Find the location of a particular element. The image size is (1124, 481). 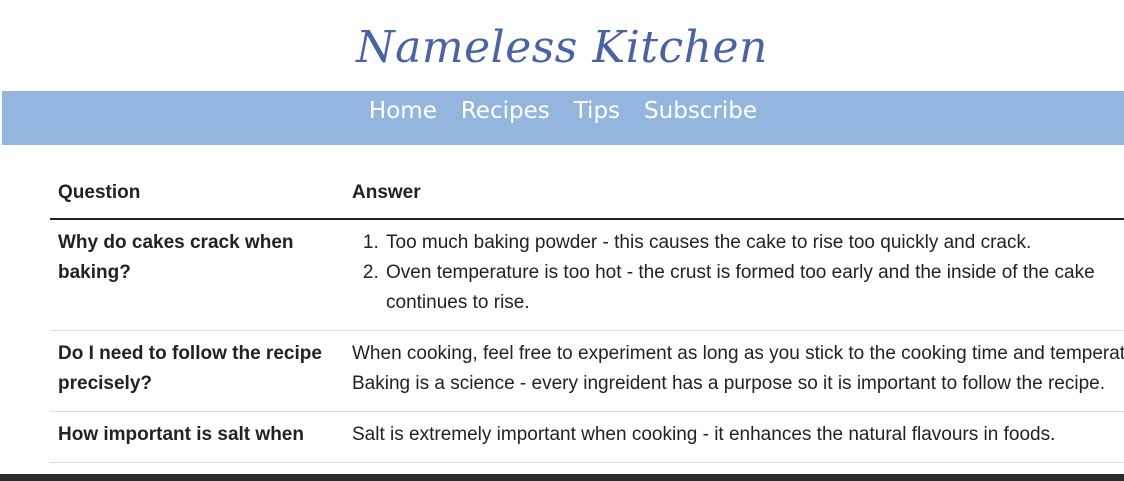

question-cell: How important is salt when is located at coordinates (197, 437).